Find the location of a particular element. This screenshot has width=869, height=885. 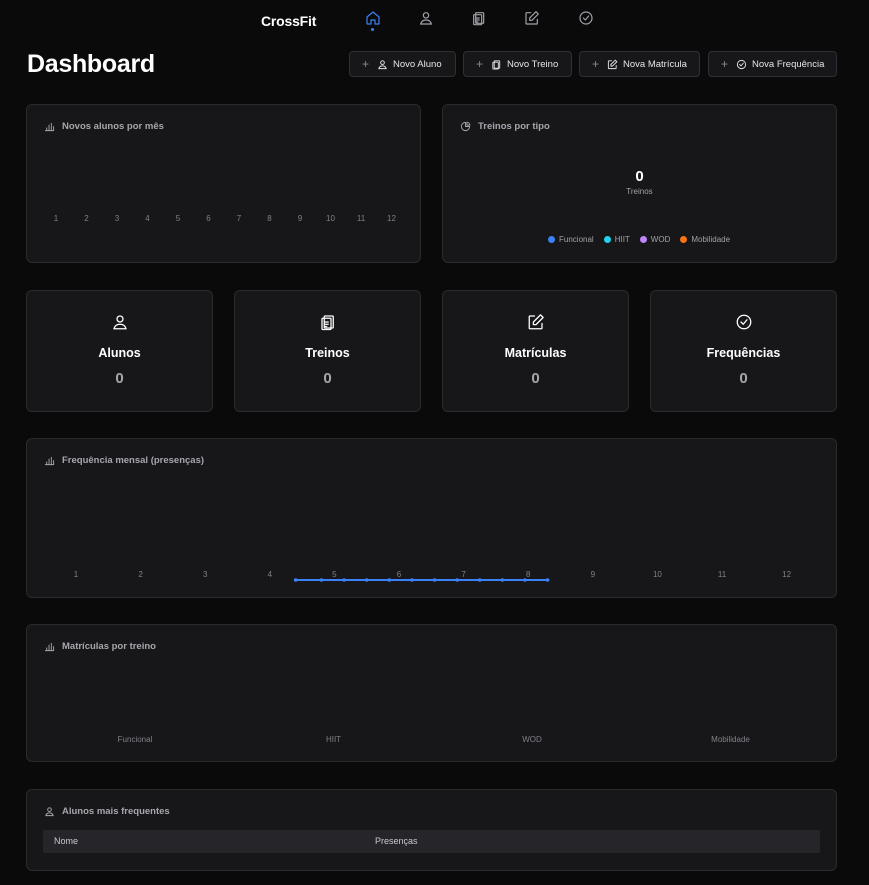

x-tick-label: Funcional is located at coordinates (135, 739).